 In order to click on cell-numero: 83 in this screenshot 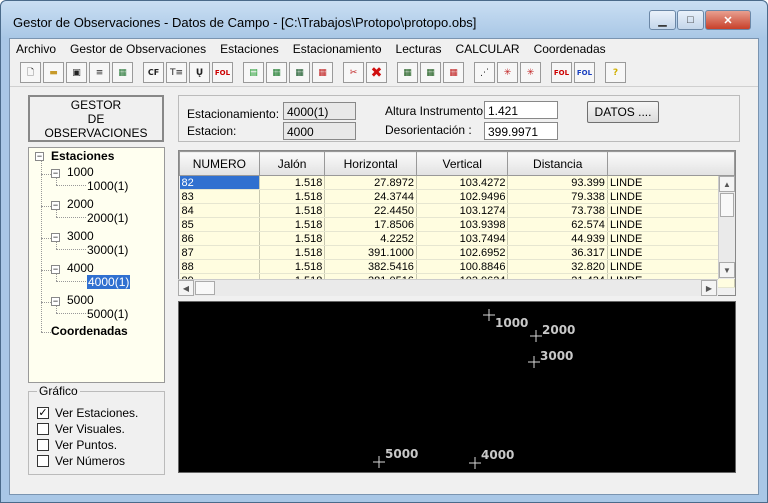, I will do `click(219, 196)`.